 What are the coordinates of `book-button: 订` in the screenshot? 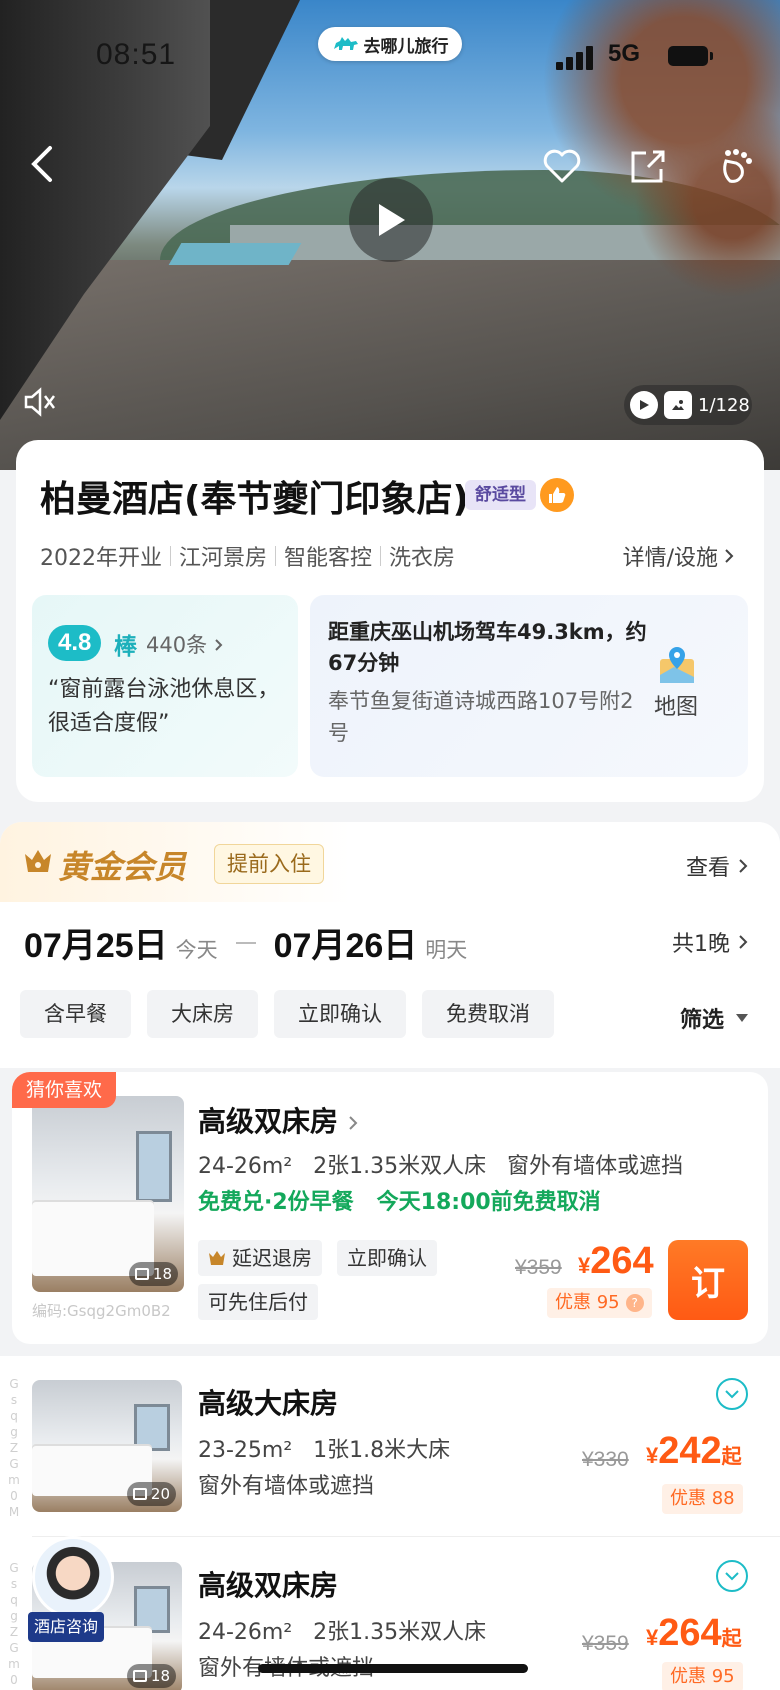 It's located at (708, 1280).